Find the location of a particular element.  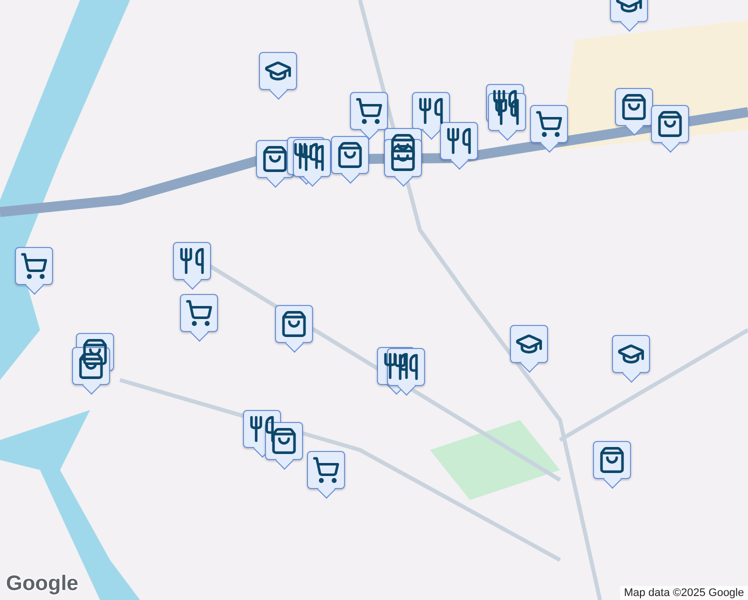

google-logo: Google is located at coordinates (42, 584).